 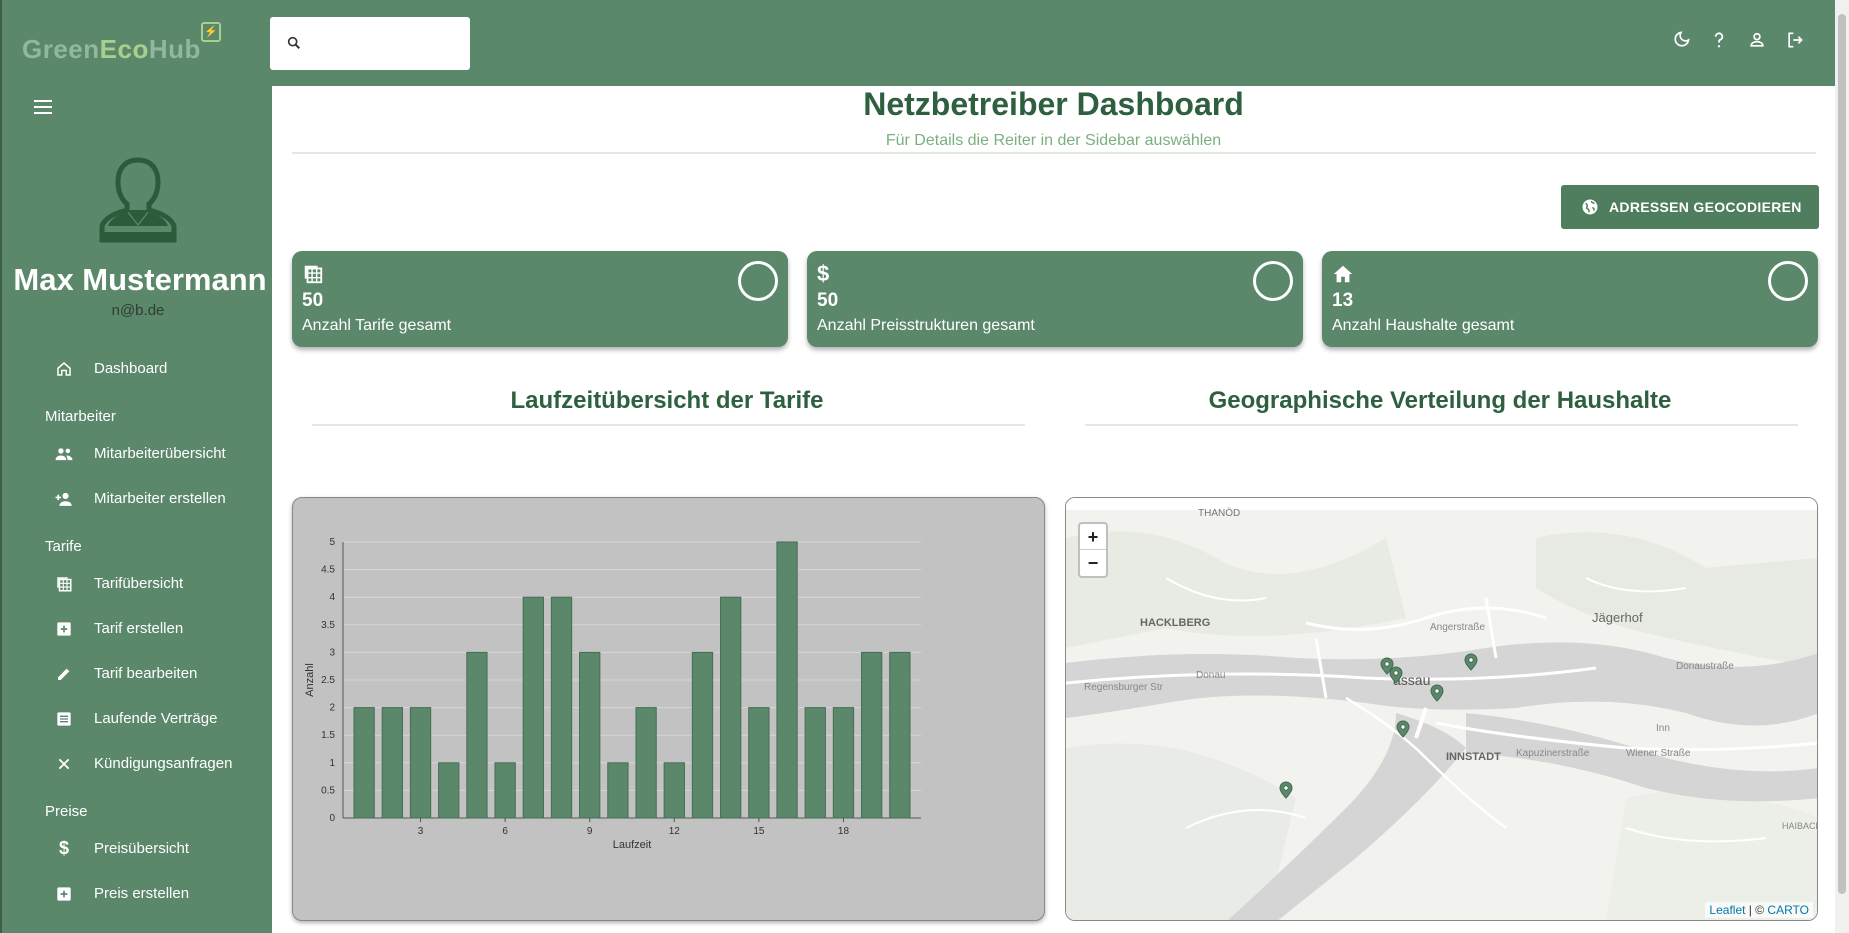 I want to click on page-scrollbar, so click(x=1842, y=466).